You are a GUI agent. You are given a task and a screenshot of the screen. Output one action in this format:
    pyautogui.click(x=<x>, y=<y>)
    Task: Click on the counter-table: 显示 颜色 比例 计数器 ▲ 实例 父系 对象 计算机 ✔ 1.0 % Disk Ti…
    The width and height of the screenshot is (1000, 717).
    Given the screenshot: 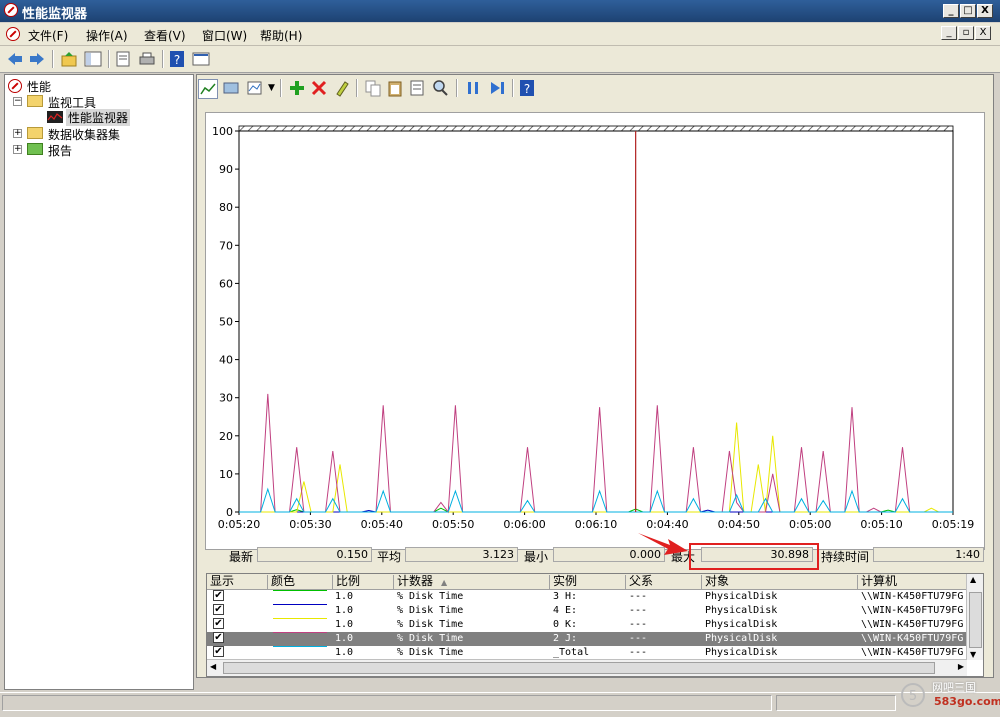 What is the action you would take?
    pyautogui.click(x=595, y=625)
    